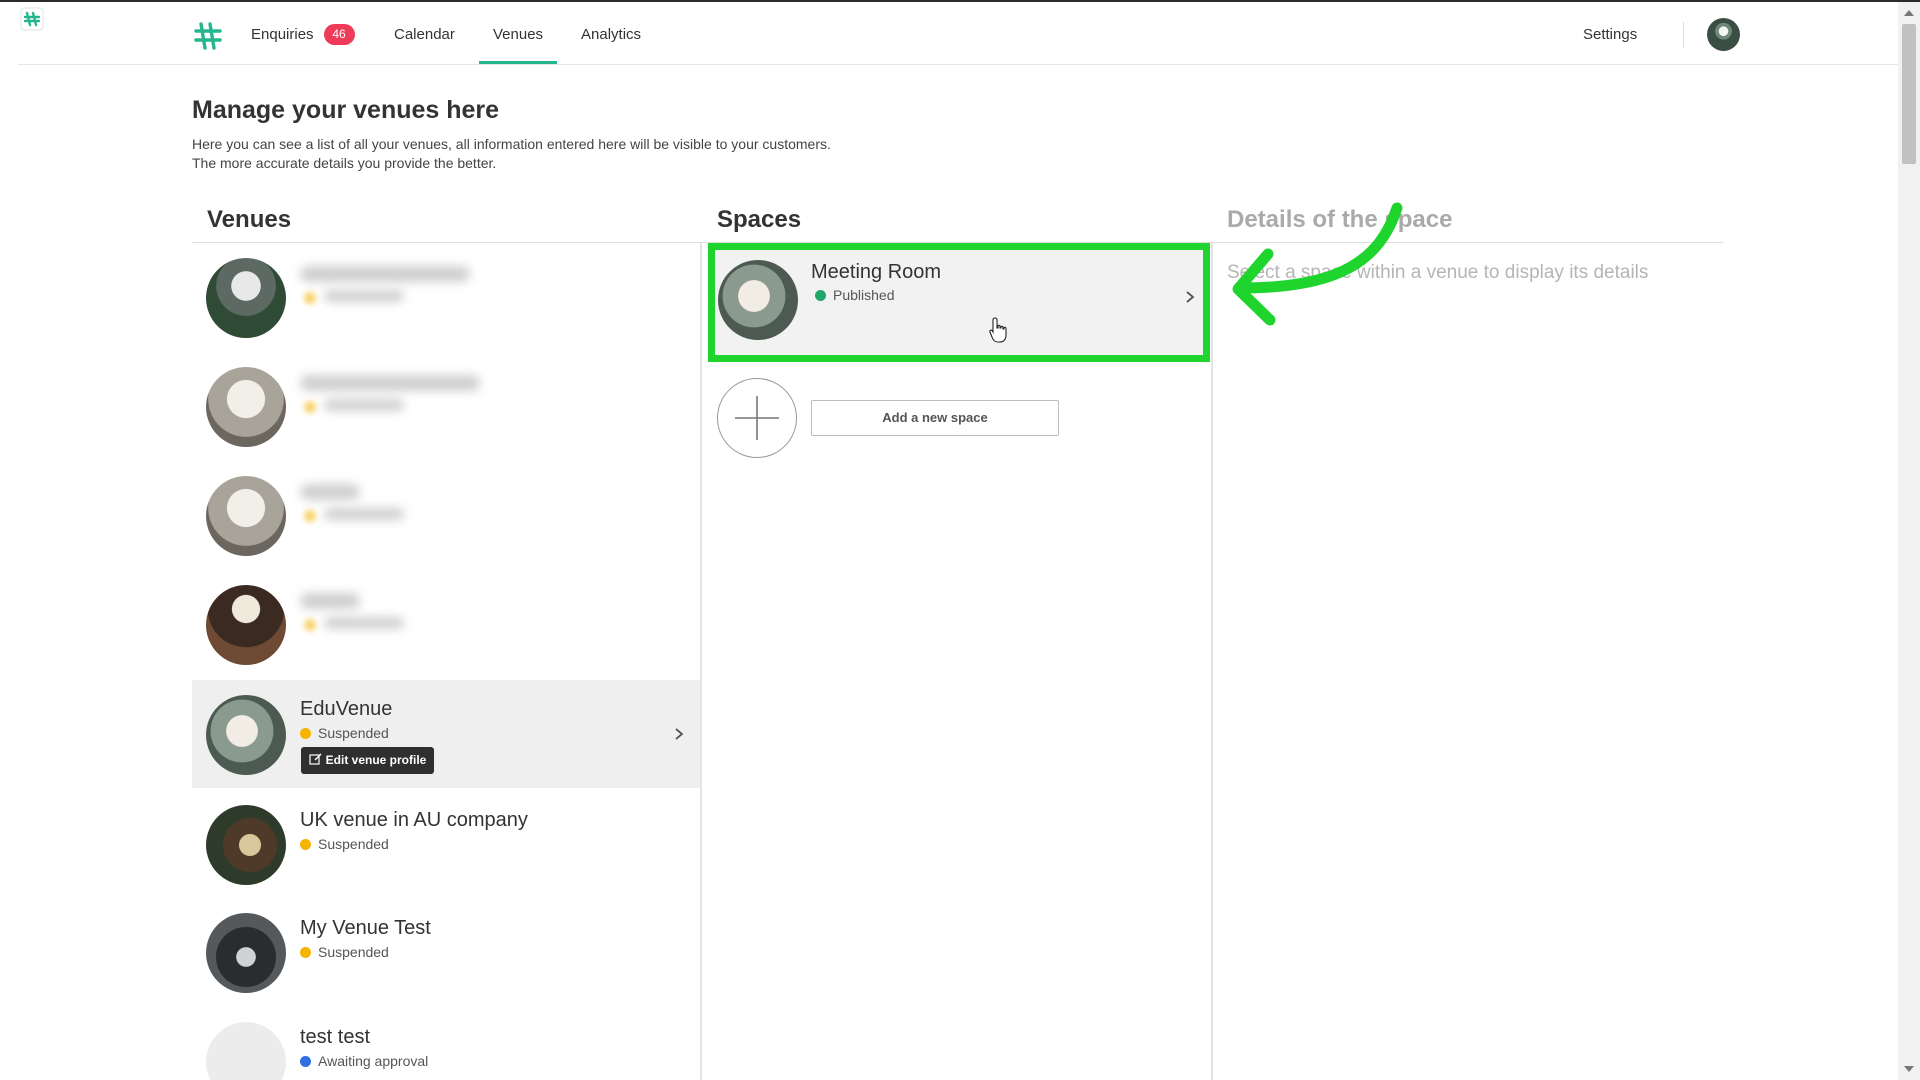 This screenshot has width=1920, height=1080. Describe the element at coordinates (959, 302) in the screenshot. I see `highlight-box` at that location.